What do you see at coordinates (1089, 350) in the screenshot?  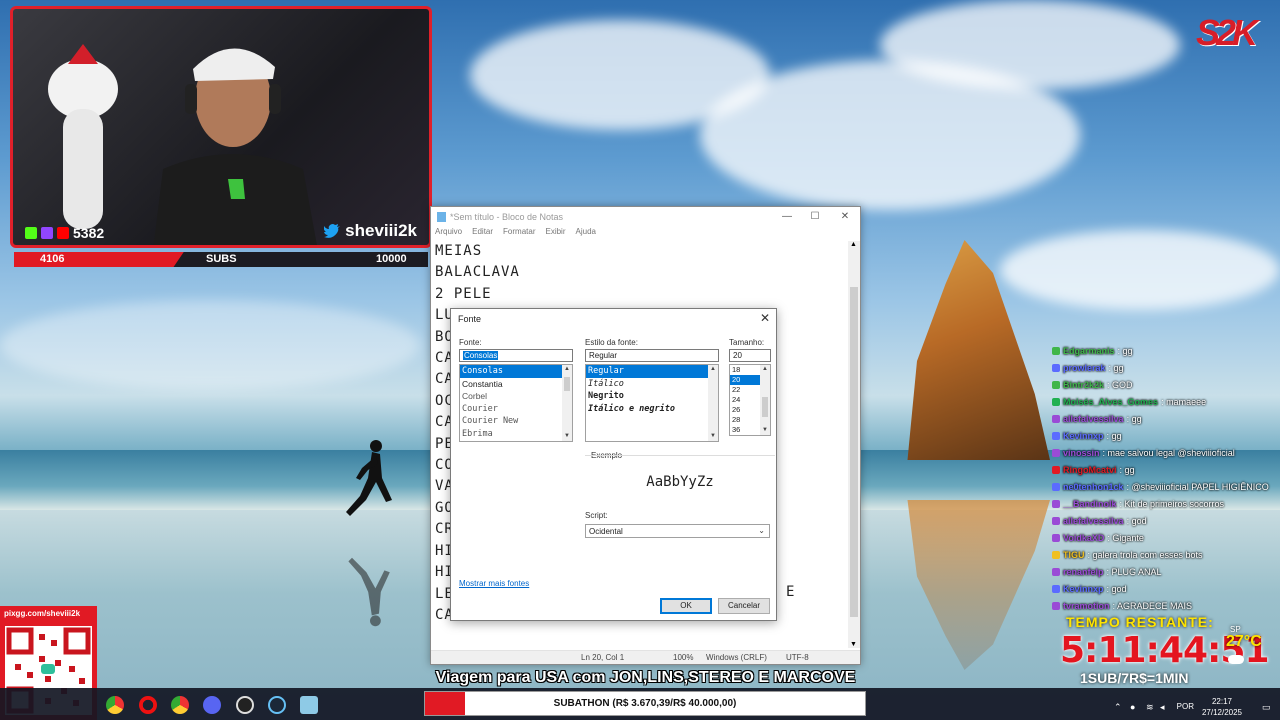 I see `chat-username: Edgarmanis` at bounding box center [1089, 350].